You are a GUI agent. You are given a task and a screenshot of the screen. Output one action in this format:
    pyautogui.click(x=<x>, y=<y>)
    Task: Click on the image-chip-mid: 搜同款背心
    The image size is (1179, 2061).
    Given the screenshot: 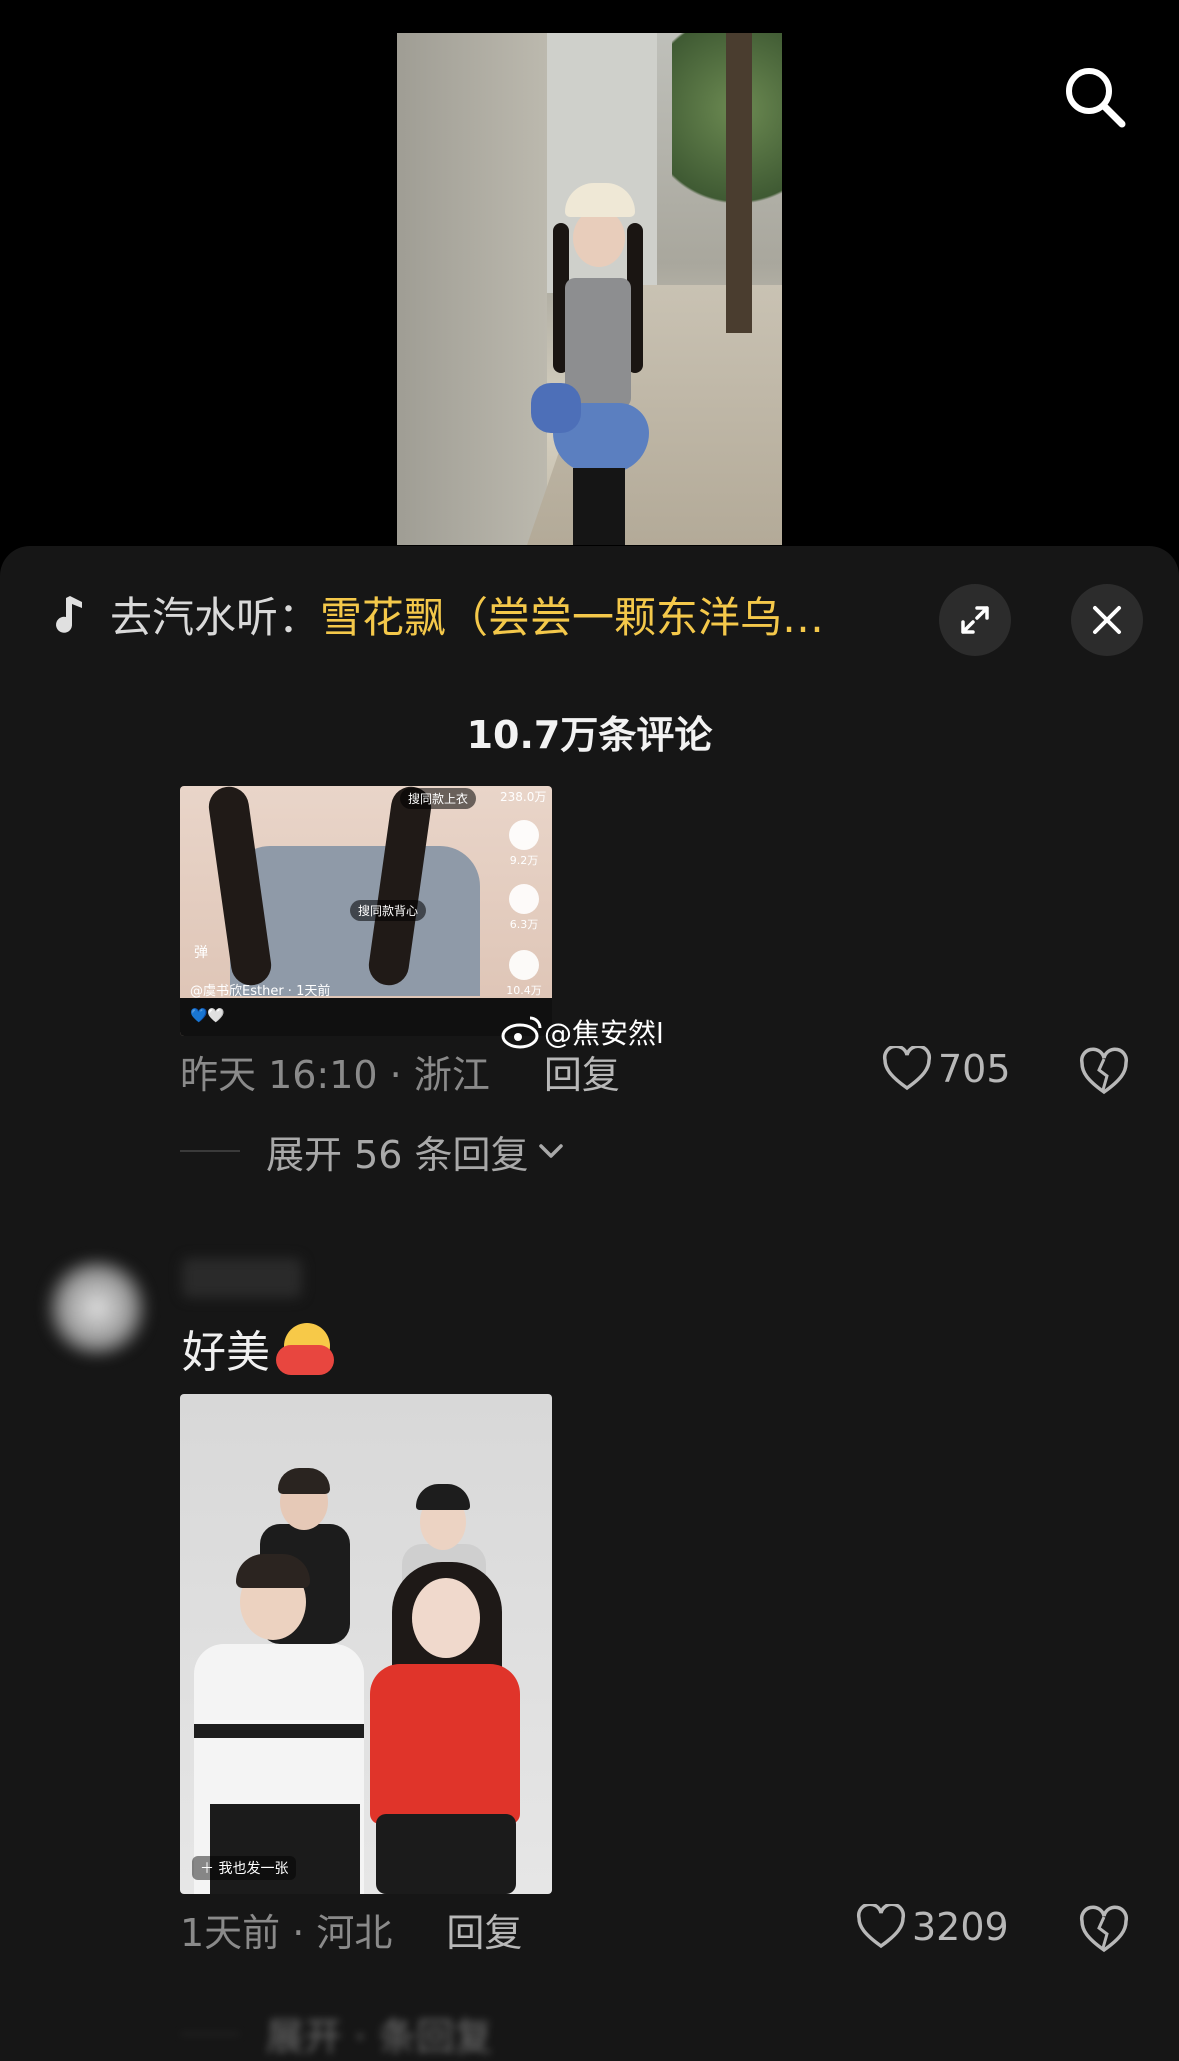 What is the action you would take?
    pyautogui.click(x=388, y=910)
    